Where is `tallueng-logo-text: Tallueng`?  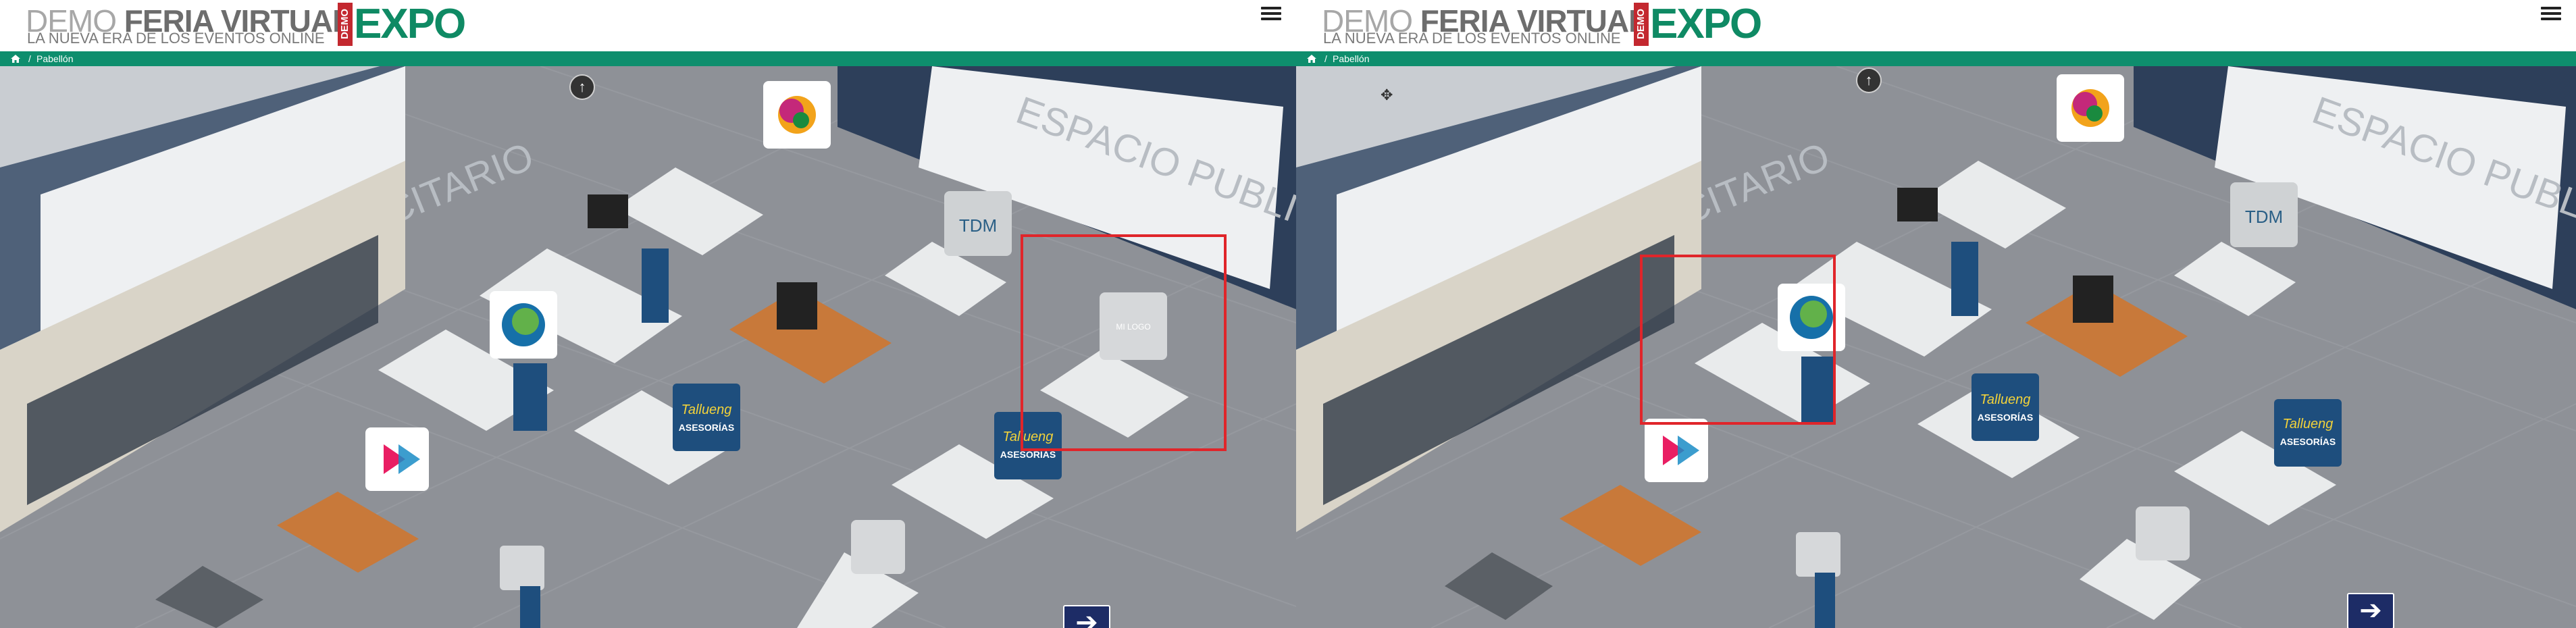
tallueng-logo-text: Tallueng is located at coordinates (706, 410).